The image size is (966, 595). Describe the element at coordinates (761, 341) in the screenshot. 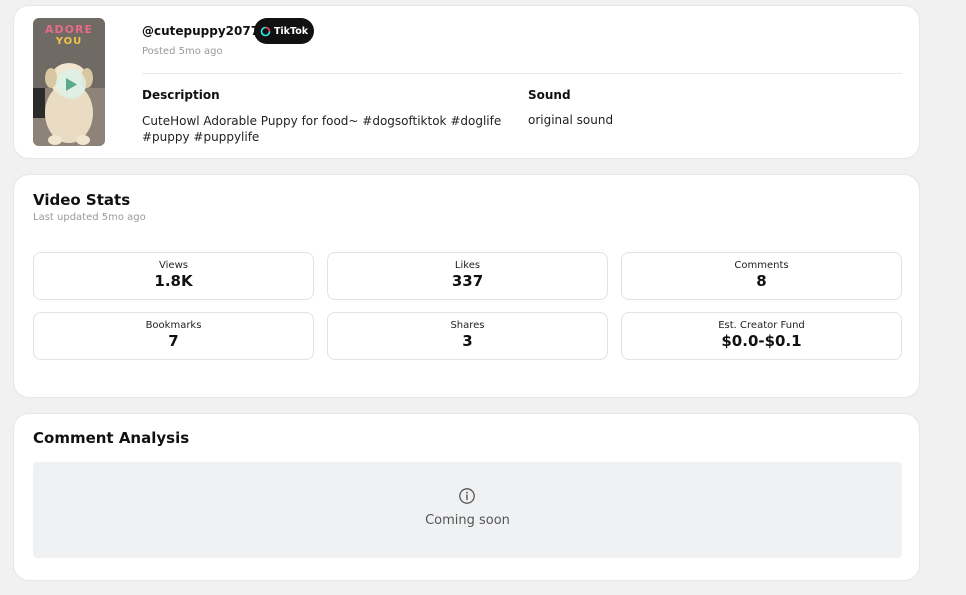

I see `stat-value: $0.0-$0.1` at that location.